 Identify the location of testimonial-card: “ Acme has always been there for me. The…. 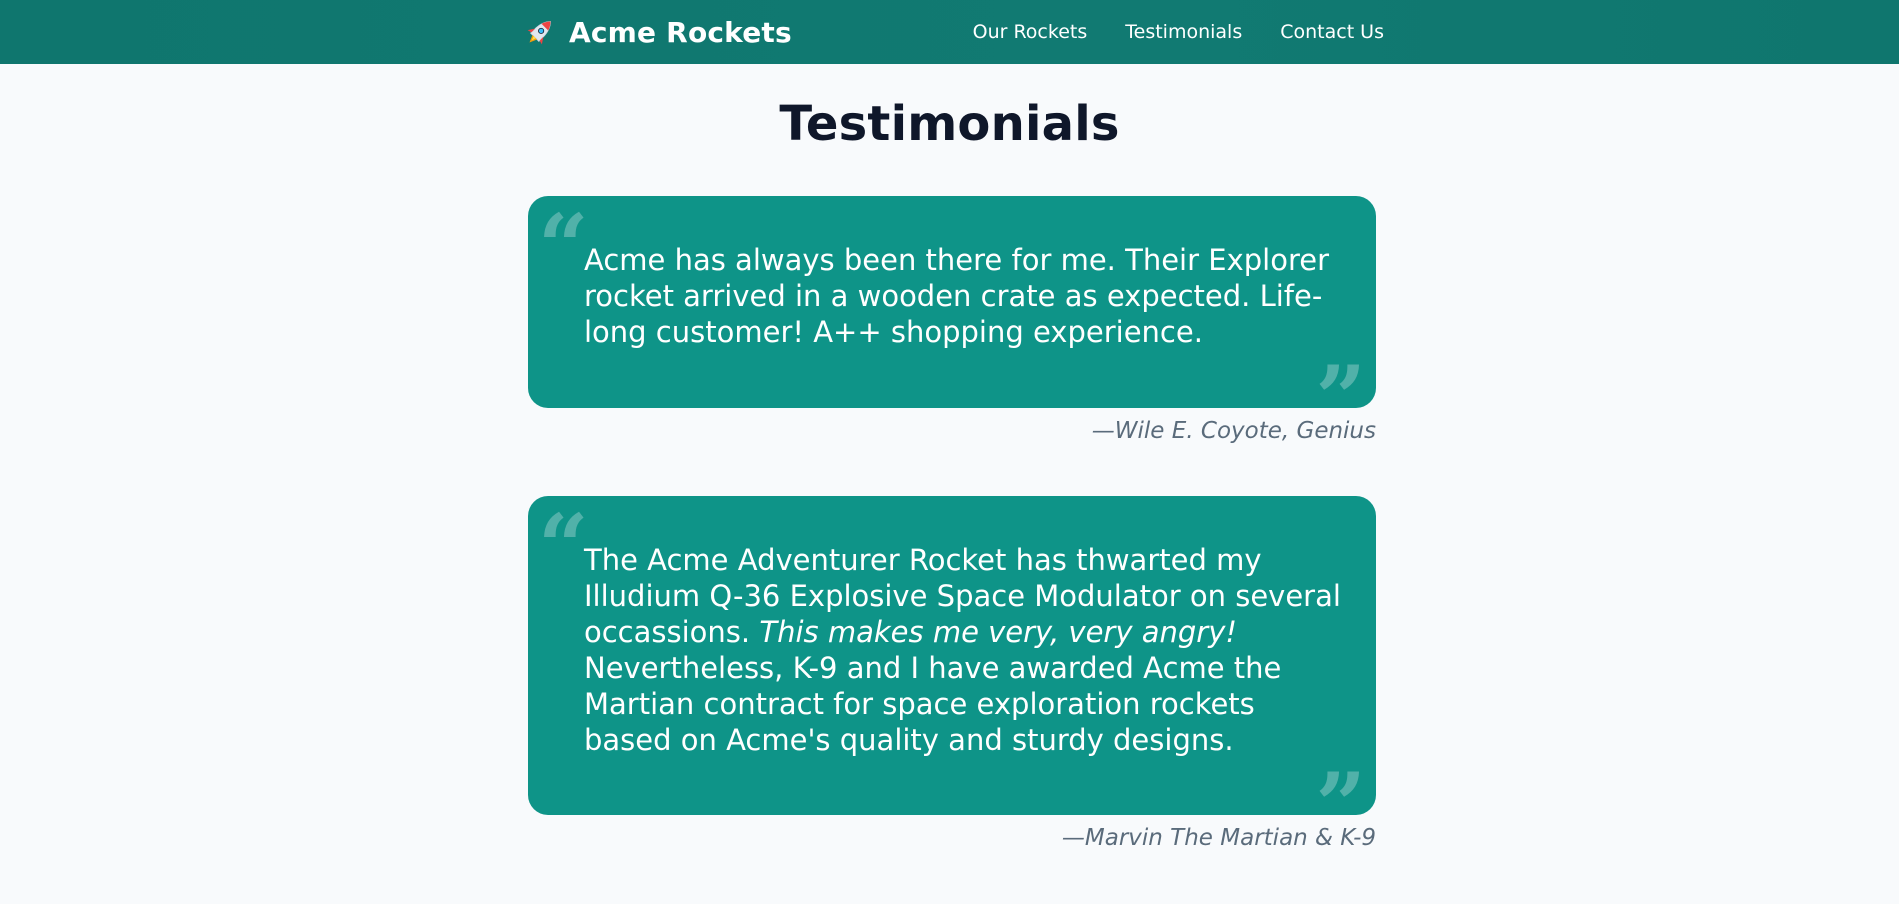
(952, 320).